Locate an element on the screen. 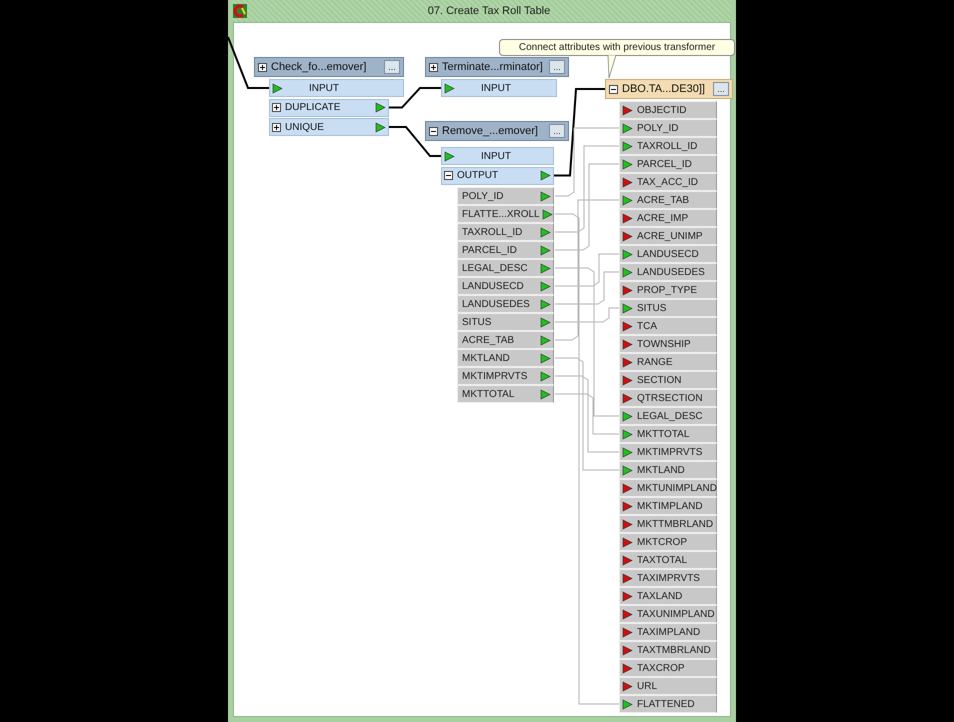  attribute-label: TCA is located at coordinates (647, 326).